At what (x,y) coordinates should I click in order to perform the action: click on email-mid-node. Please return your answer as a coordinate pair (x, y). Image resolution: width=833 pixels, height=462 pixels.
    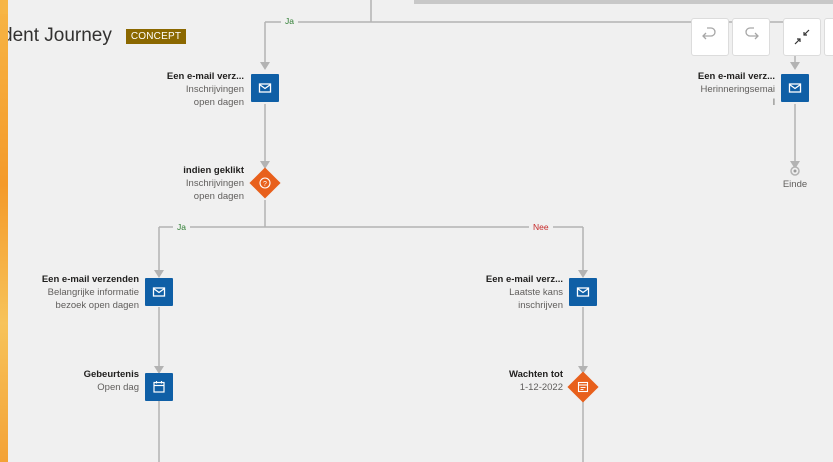
    Looking at the image, I should click on (583, 292).